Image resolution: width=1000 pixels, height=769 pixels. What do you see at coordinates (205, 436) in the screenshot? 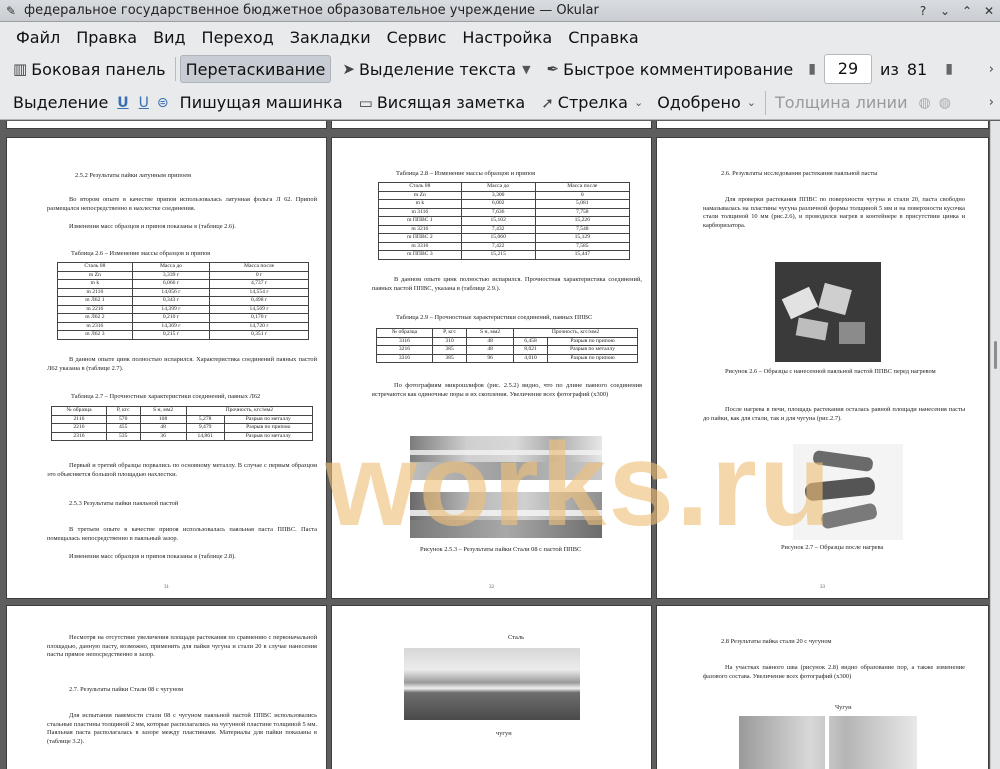
I see `table-cell: 14,861` at bounding box center [205, 436].